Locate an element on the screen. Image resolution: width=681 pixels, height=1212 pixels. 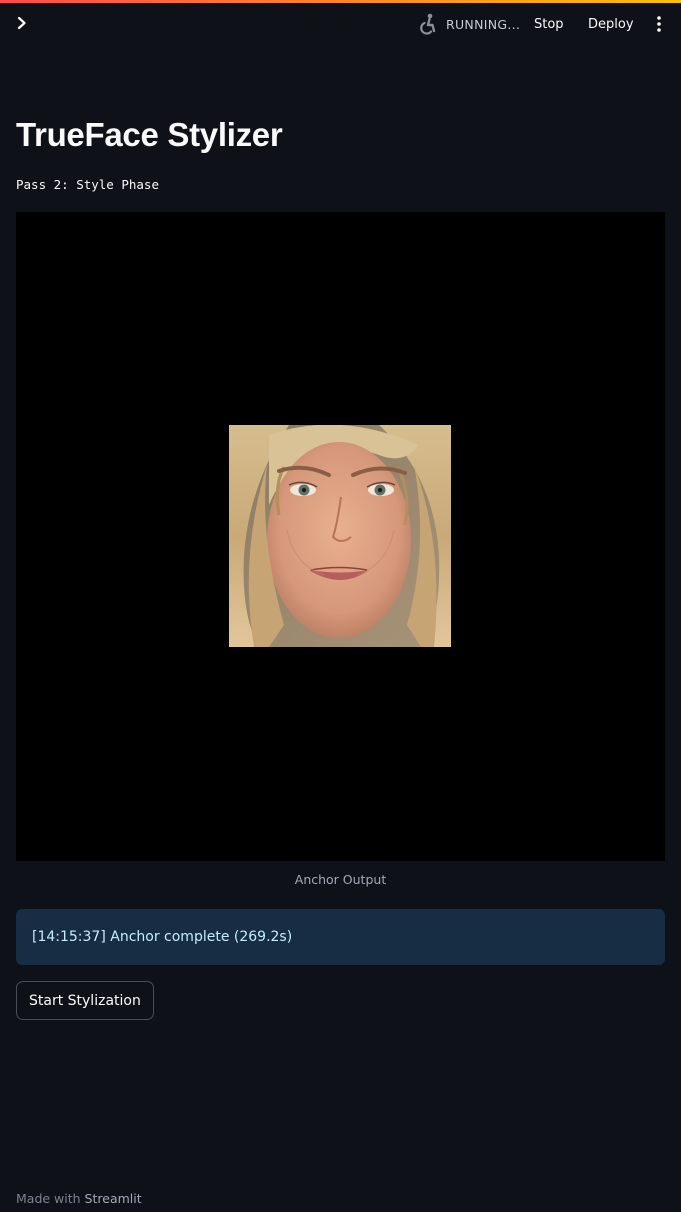
stop-button: Stop is located at coordinates (549, 24).